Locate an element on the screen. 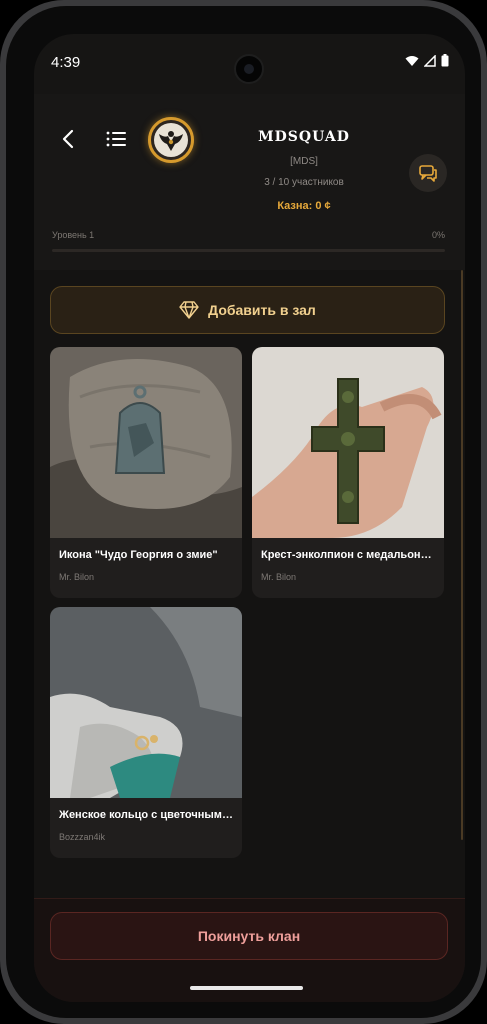  clan-tag: [MDS] is located at coordinates (304, 161).